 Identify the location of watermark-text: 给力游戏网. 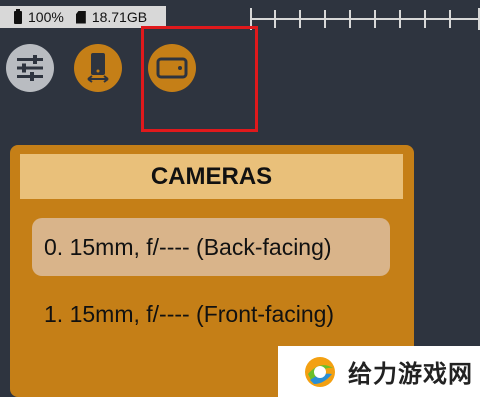
(410, 374).